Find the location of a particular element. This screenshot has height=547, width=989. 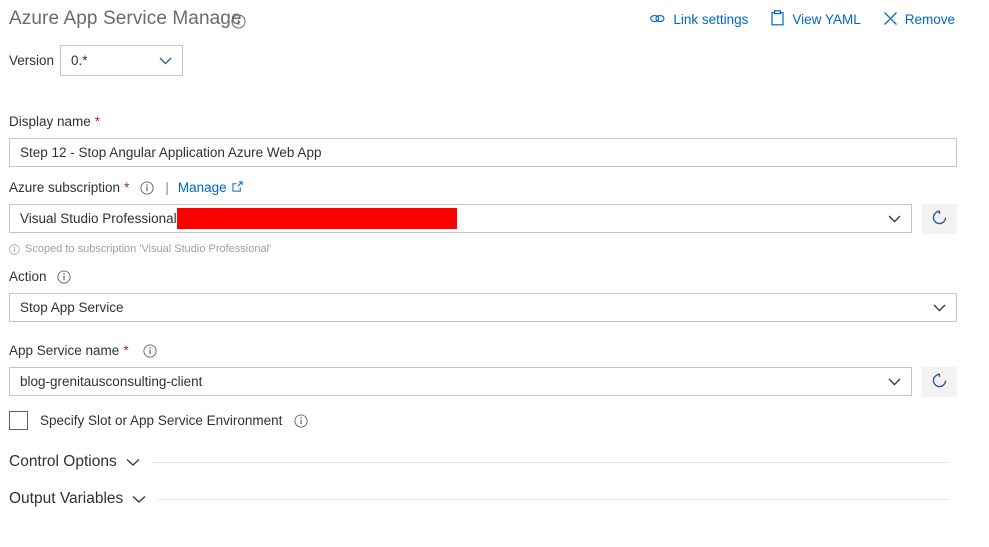

link-chain-icon is located at coordinates (657, 20).